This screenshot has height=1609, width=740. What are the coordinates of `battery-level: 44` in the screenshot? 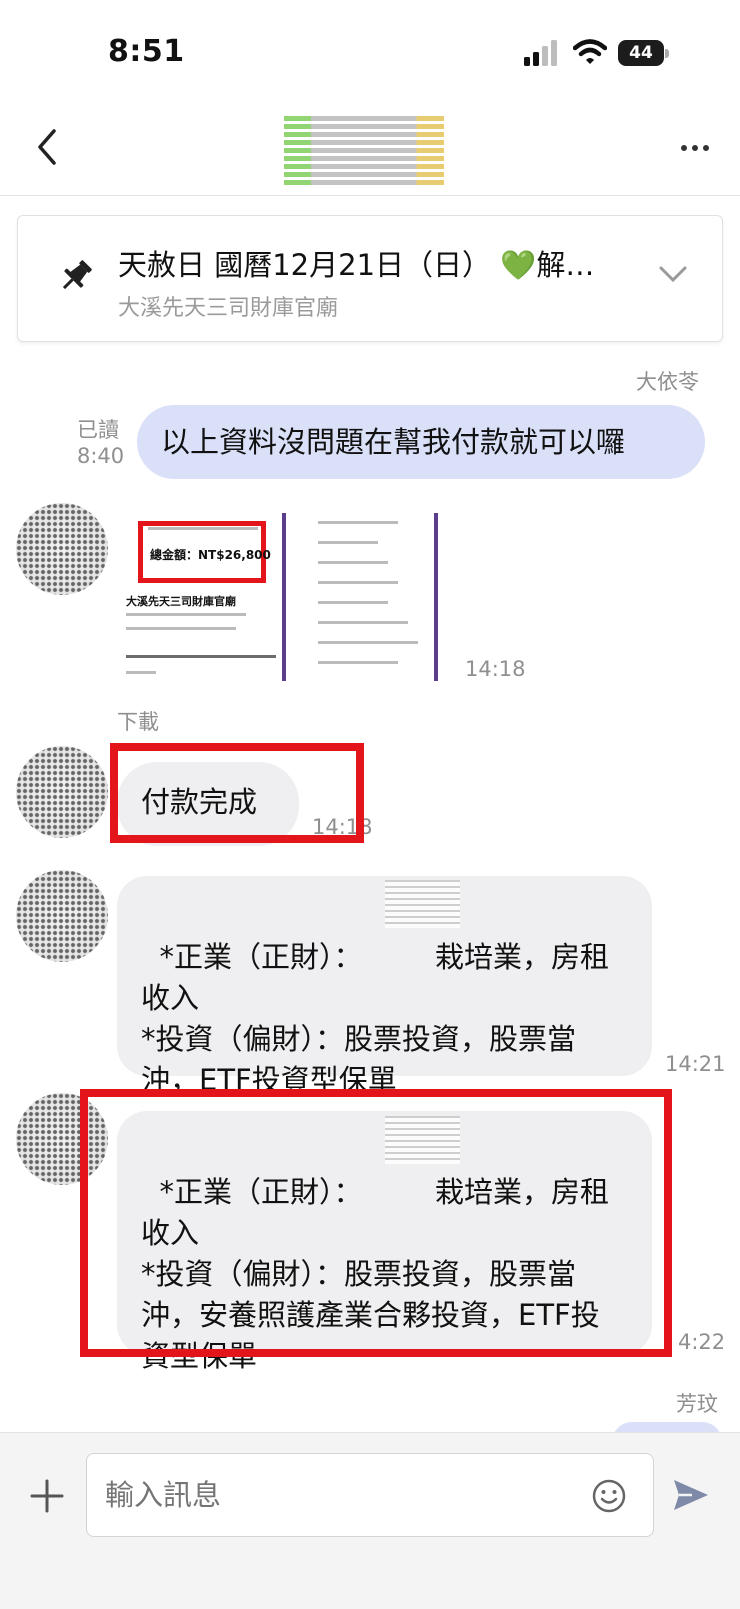 It's located at (641, 53).